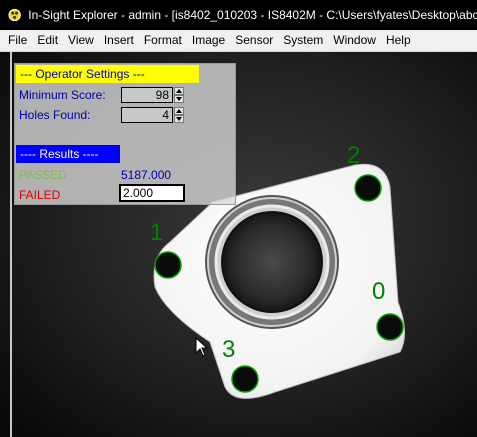  What do you see at coordinates (303, 40) in the screenshot?
I see `menu-system: System` at bounding box center [303, 40].